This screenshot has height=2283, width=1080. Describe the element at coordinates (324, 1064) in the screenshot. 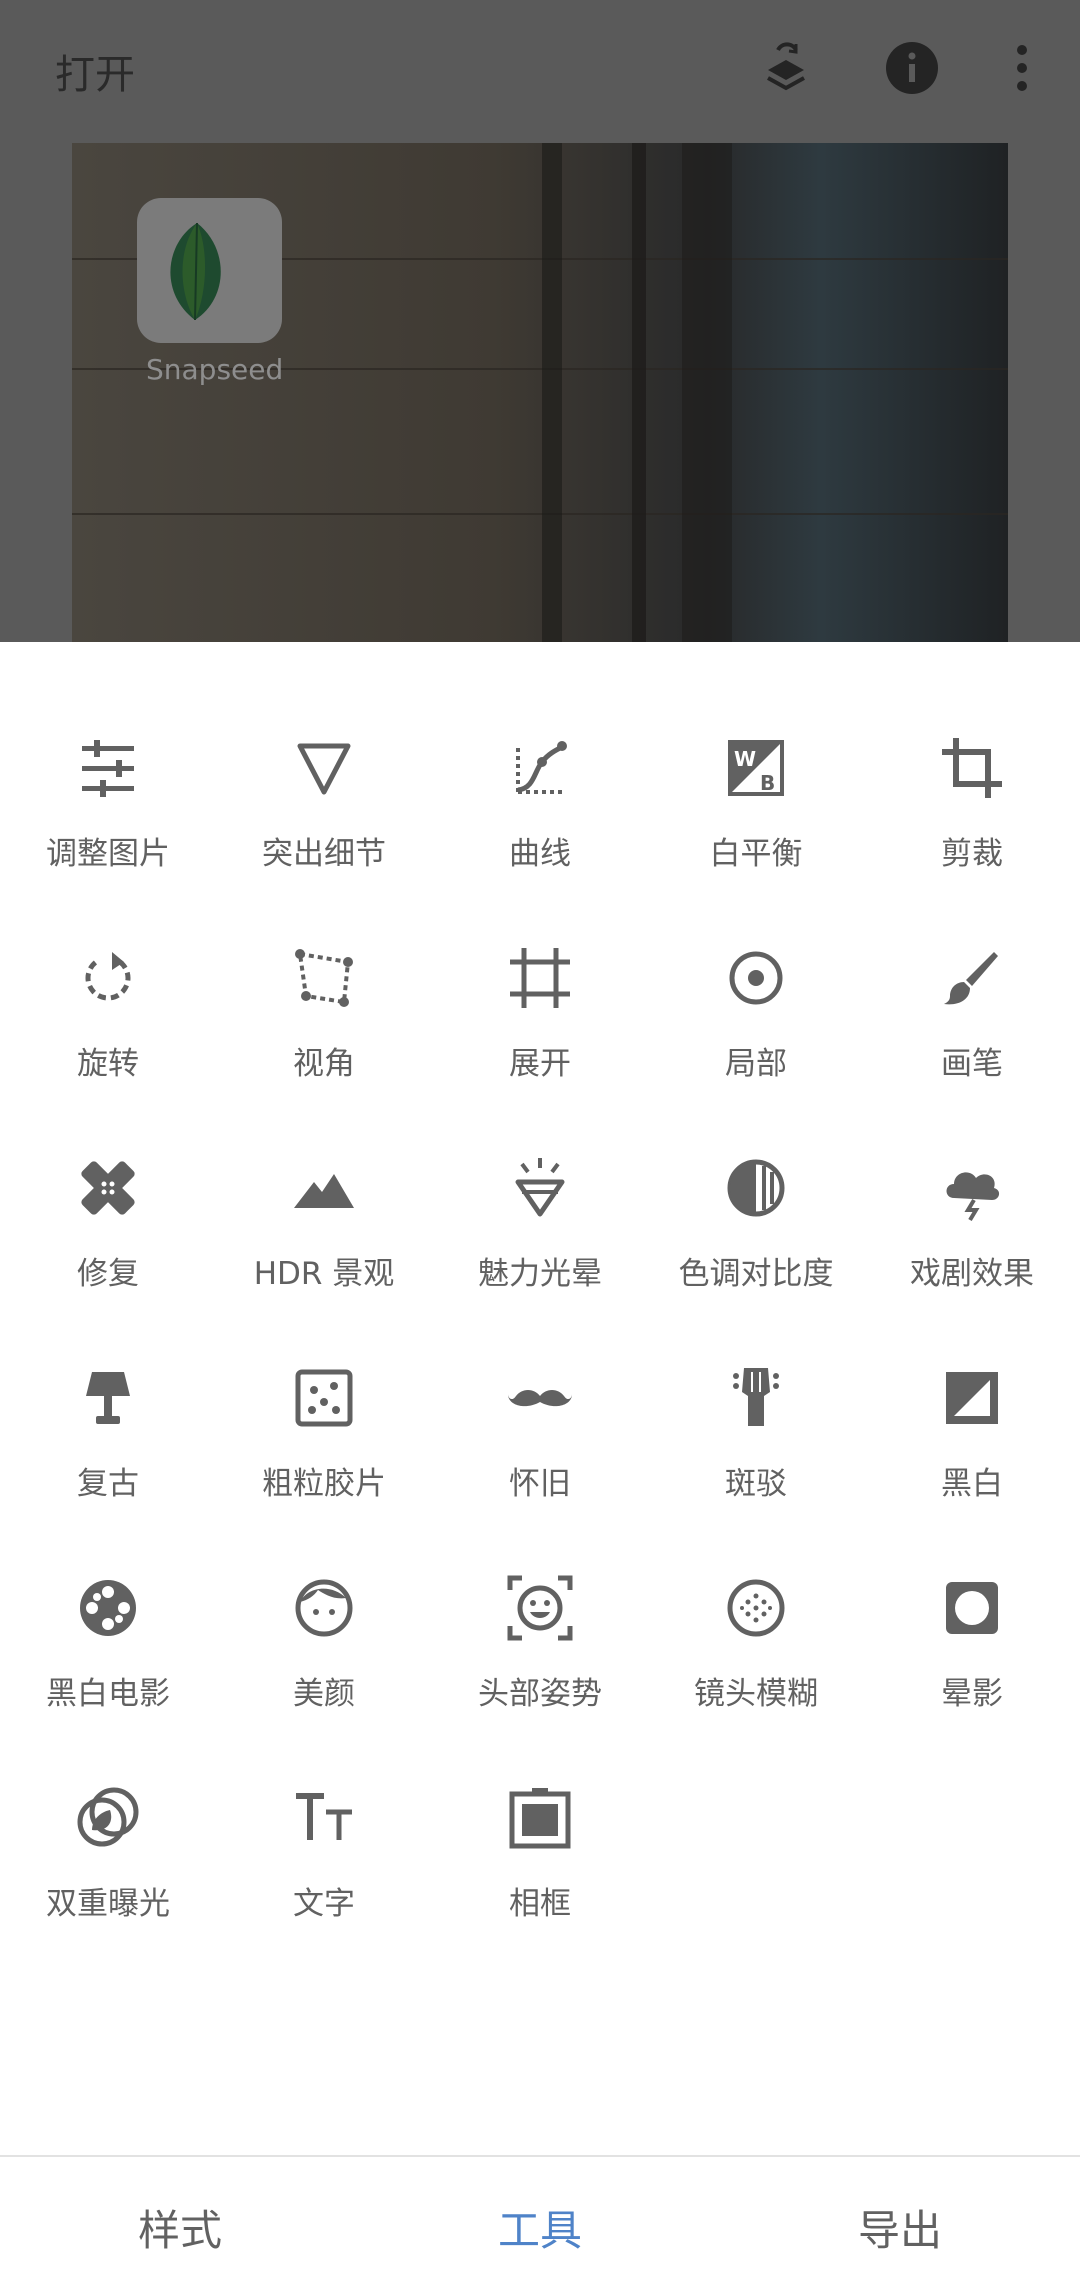

I see `tool-label: 视角` at that location.